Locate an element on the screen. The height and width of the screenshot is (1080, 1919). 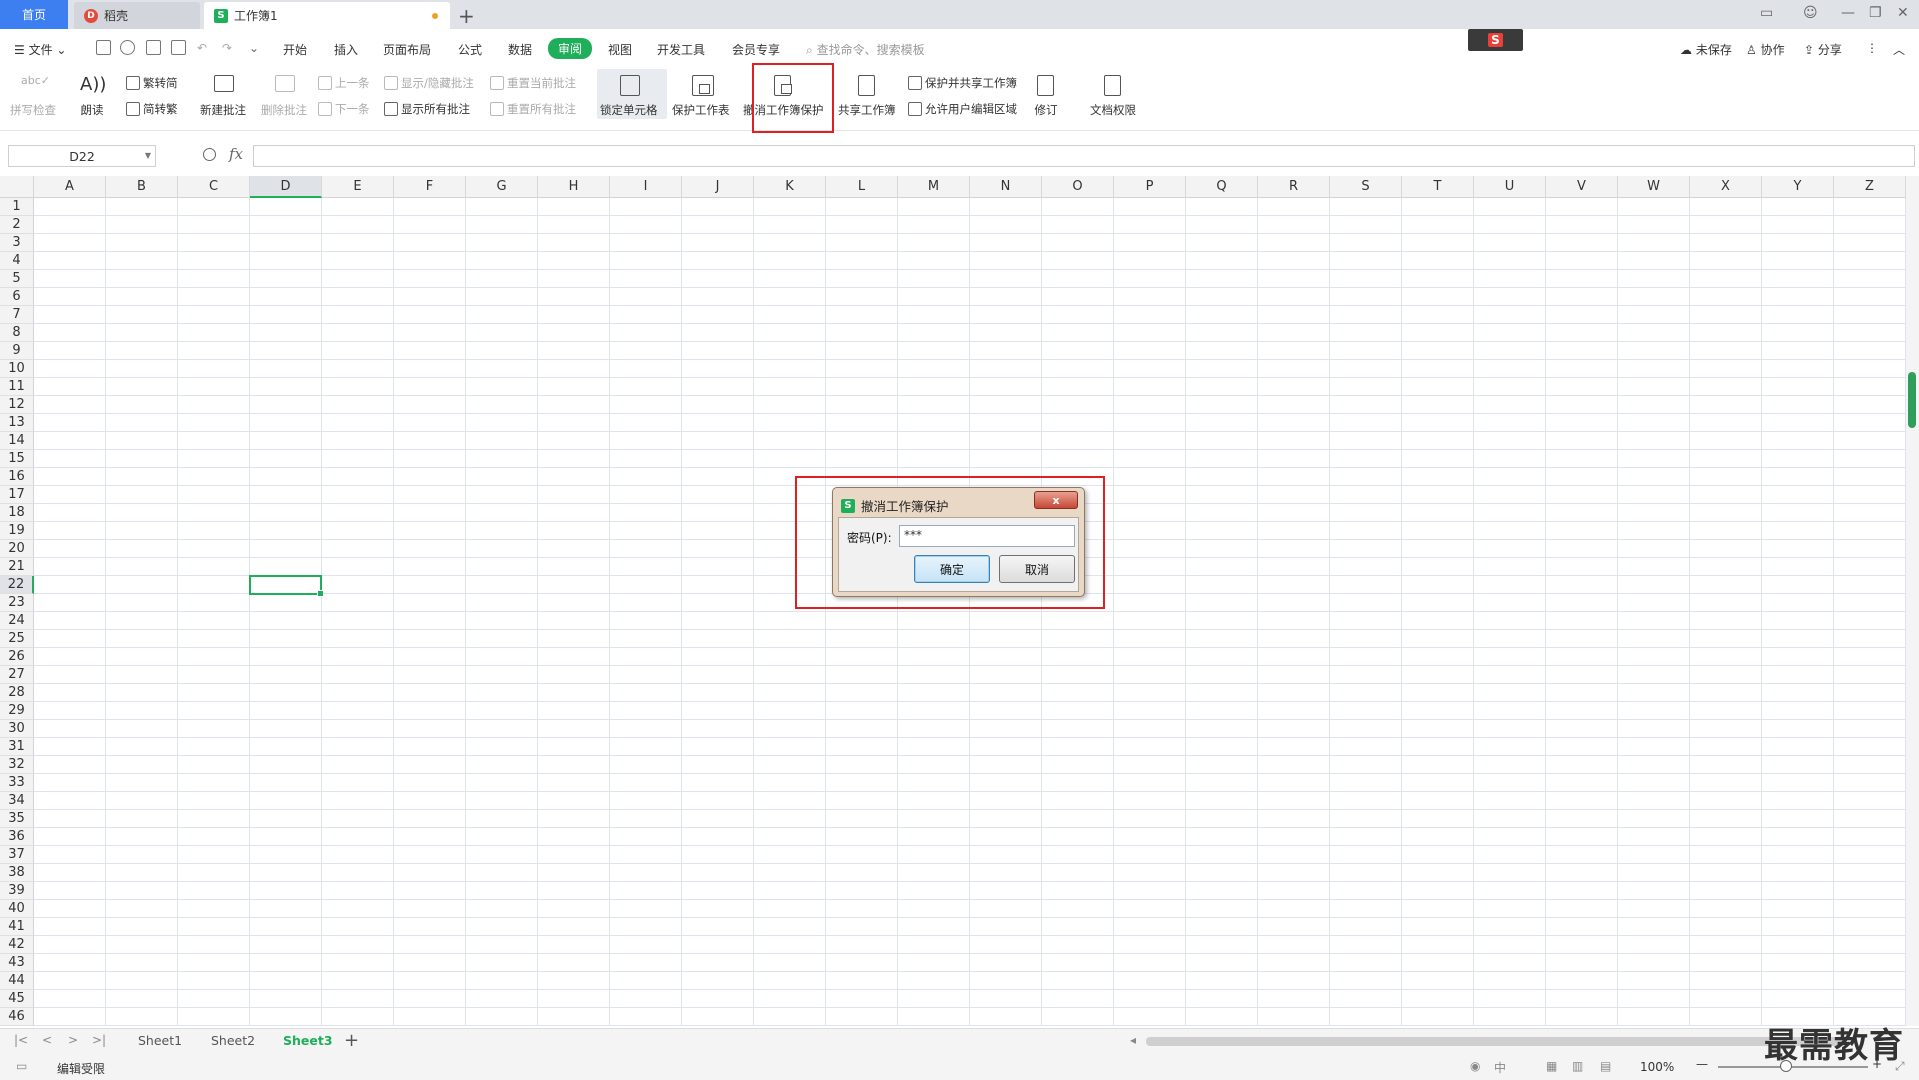
sheet-tab-3: Sheet3 is located at coordinates (308, 1040).